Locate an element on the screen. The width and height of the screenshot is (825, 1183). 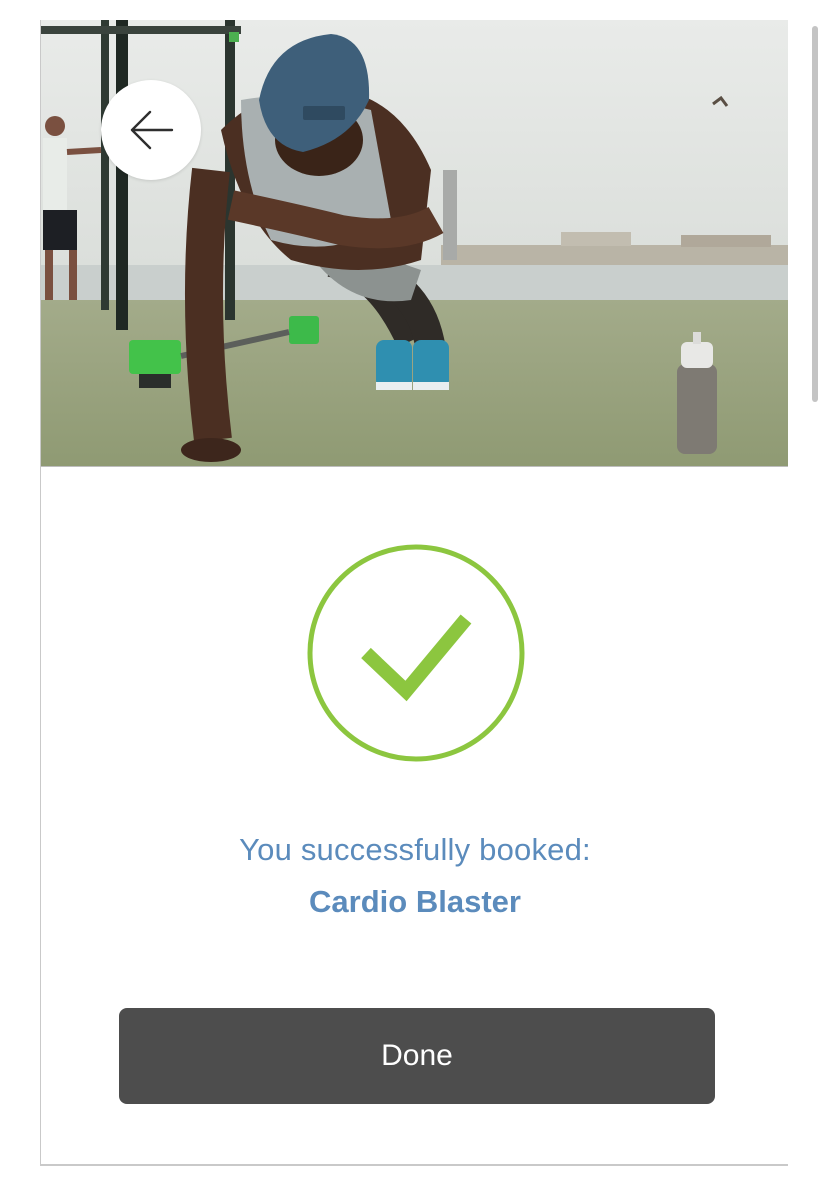
check-circle-icon is located at coordinates (416, 653).